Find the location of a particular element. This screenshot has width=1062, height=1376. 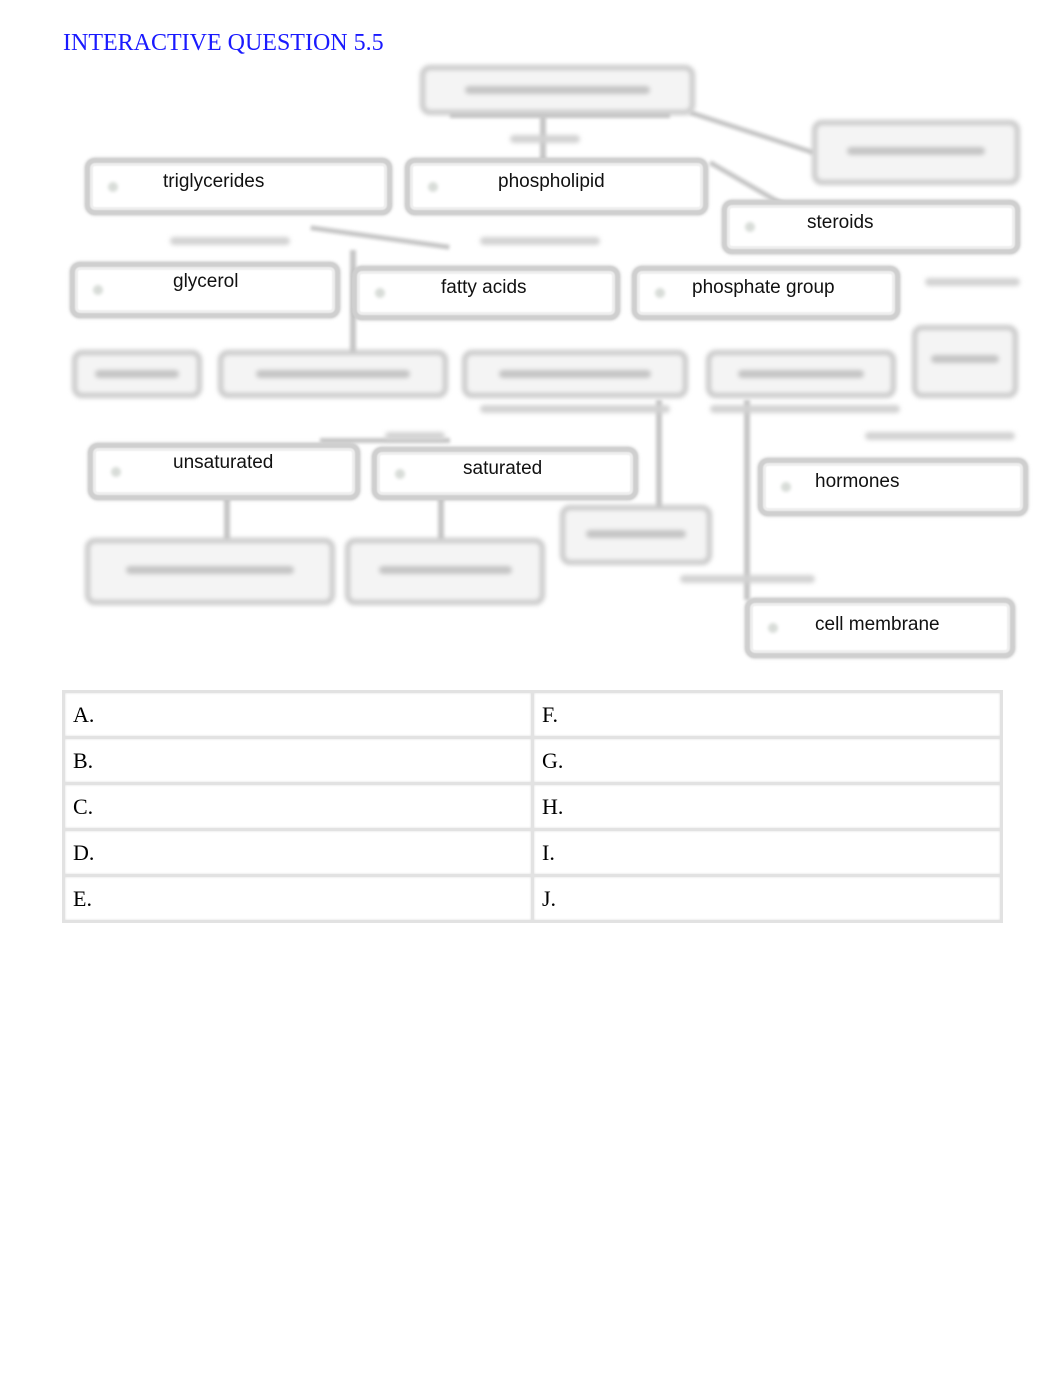

answer-cell: G. is located at coordinates (767, 760).